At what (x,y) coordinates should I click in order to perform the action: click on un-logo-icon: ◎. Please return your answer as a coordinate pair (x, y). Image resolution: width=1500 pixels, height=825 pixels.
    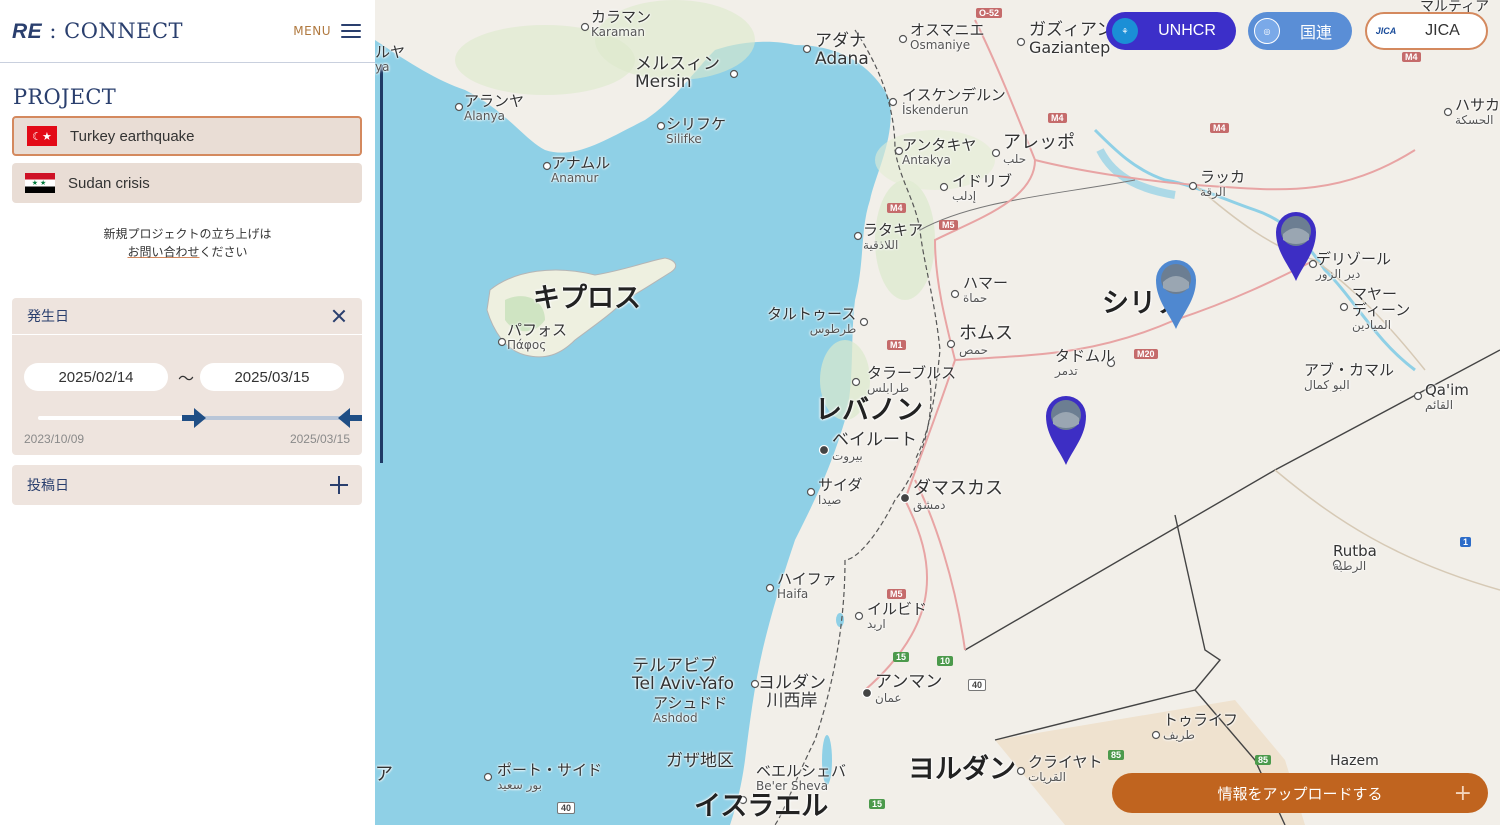
    Looking at the image, I should click on (1267, 31).